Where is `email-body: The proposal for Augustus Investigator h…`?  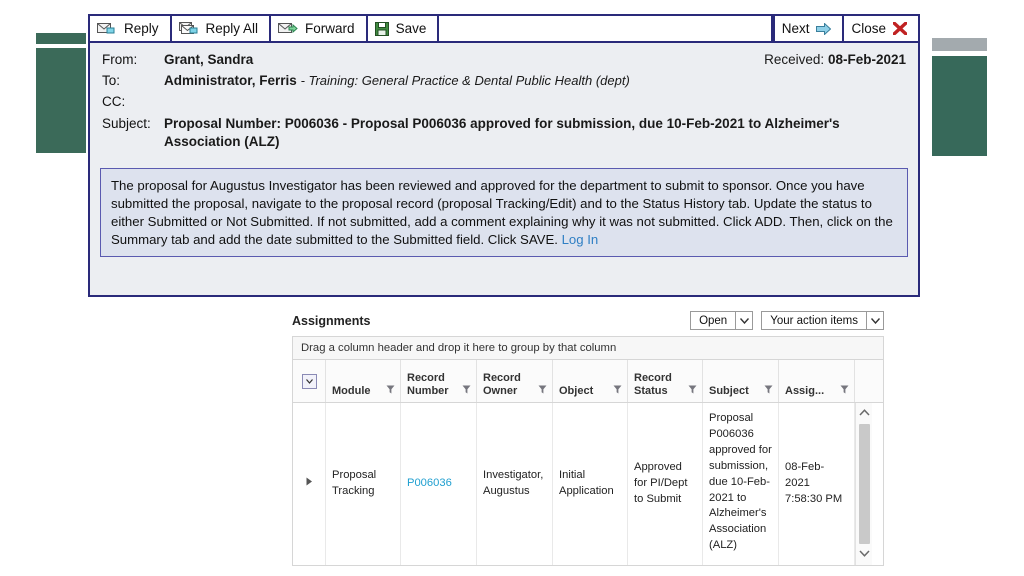 email-body: The proposal for Augustus Investigator h… is located at coordinates (504, 212).